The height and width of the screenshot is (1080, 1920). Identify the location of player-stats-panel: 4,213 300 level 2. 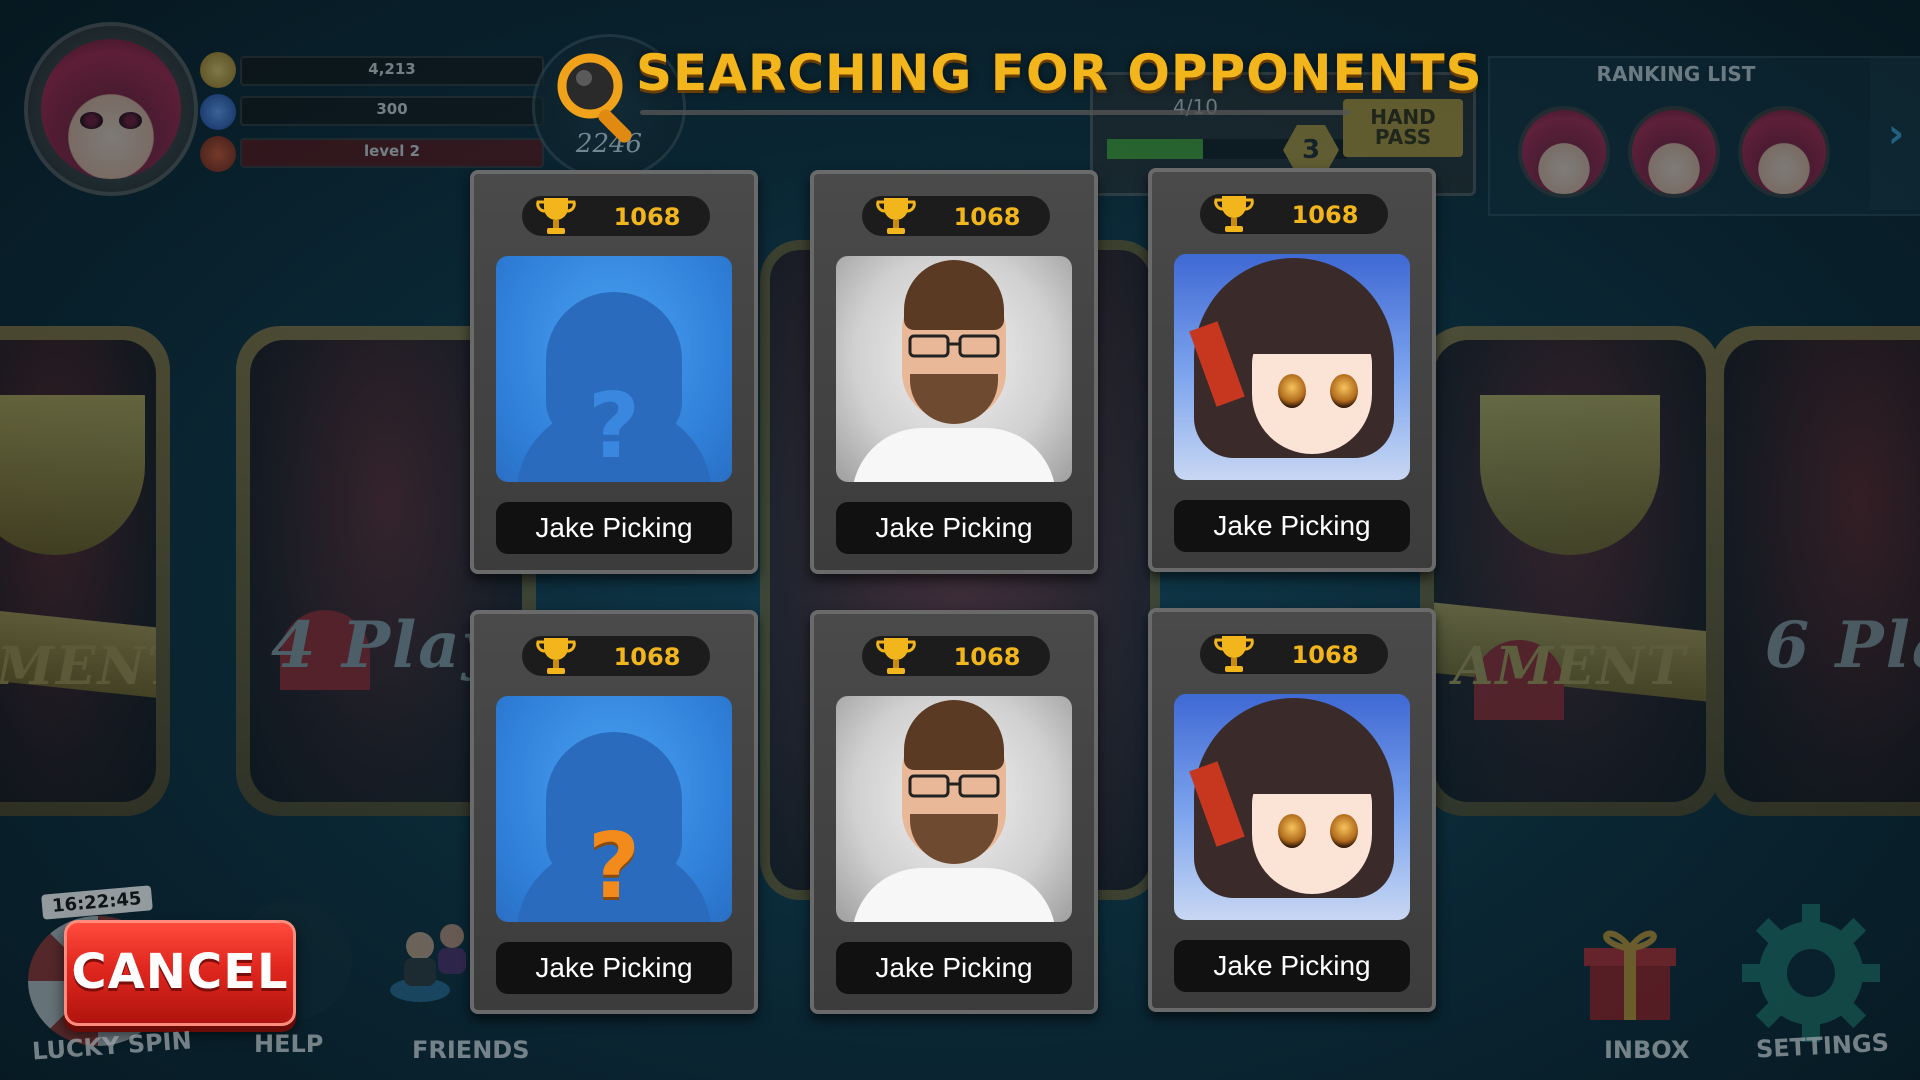
(357, 114).